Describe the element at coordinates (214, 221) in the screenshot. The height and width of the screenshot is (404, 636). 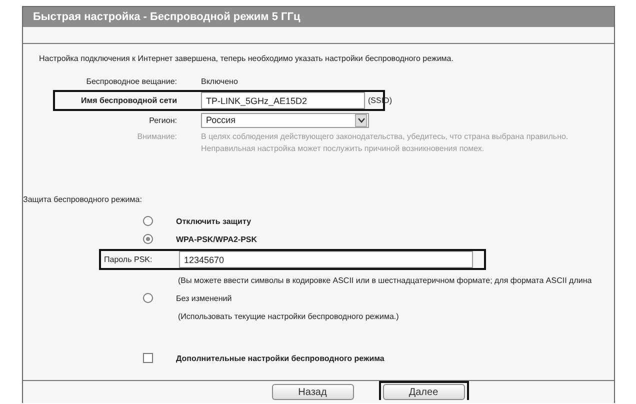
I see `option-label: Отключить защиту` at that location.